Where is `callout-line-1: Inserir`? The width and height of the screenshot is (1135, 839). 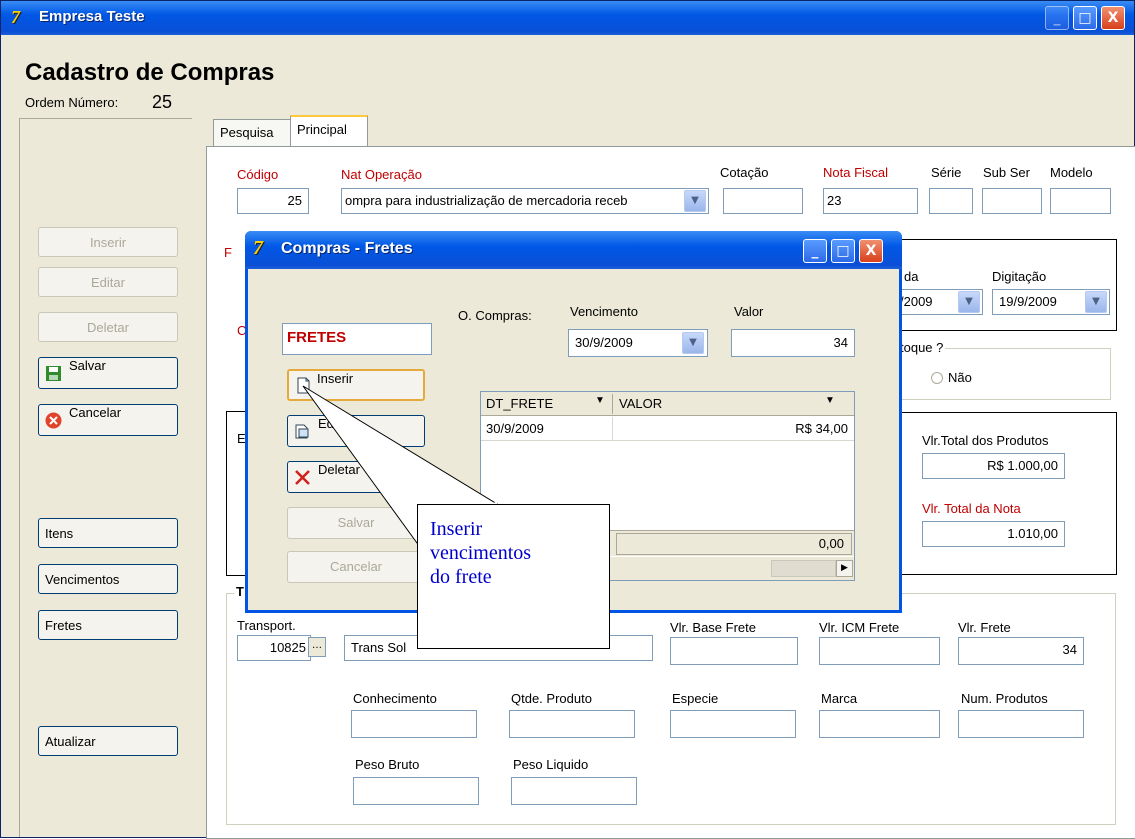 callout-line-1: Inserir is located at coordinates (456, 529).